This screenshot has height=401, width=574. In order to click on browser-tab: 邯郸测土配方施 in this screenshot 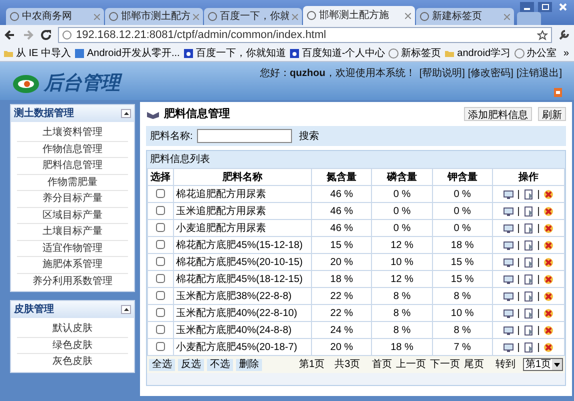, I will do `click(359, 15)`.